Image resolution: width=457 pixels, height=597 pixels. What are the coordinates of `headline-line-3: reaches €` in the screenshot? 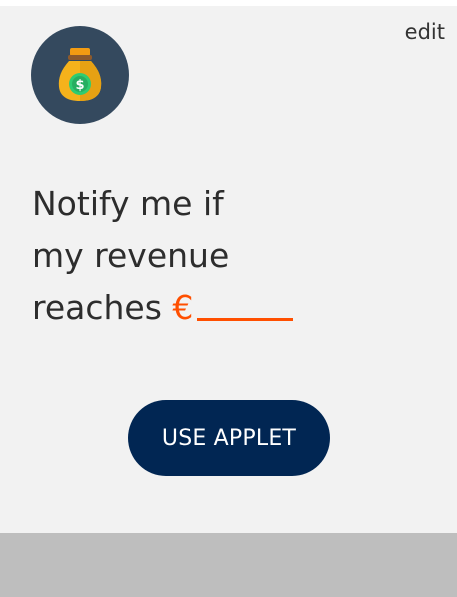 It's located at (192, 308).